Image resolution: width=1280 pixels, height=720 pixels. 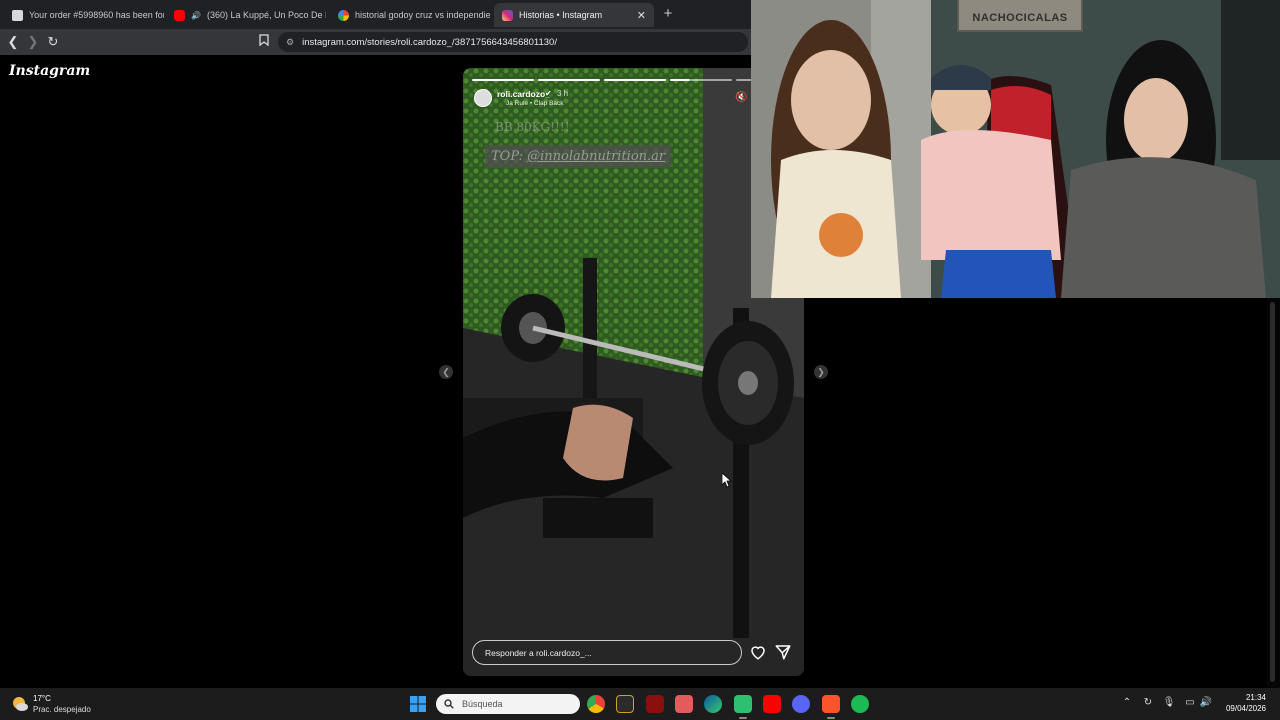 What do you see at coordinates (1244, 708) in the screenshot?
I see `clock-date: 09/04/2026` at bounding box center [1244, 708].